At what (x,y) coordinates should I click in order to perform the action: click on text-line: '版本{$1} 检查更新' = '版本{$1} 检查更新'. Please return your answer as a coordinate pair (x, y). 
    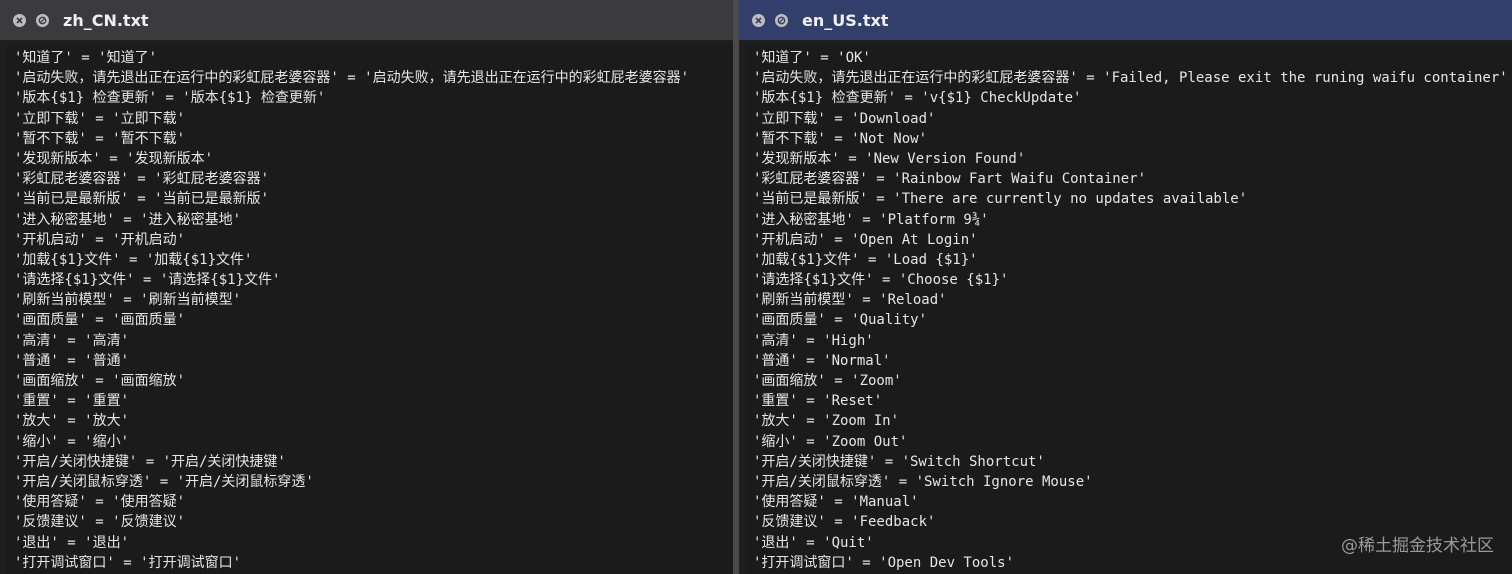
    Looking at the image, I should click on (170, 98).